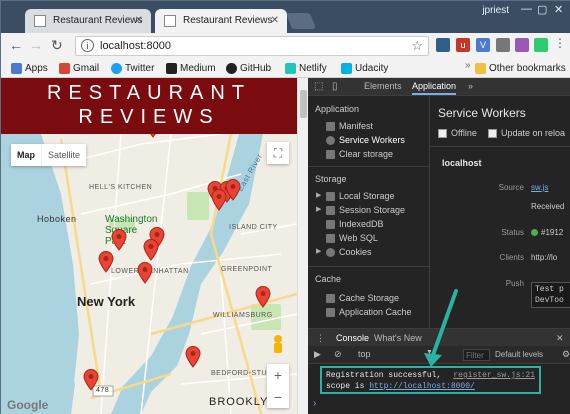 The height and width of the screenshot is (414, 570). Describe the element at coordinates (248, 68) in the screenshot. I see `bookmark-github: GitHub` at that location.